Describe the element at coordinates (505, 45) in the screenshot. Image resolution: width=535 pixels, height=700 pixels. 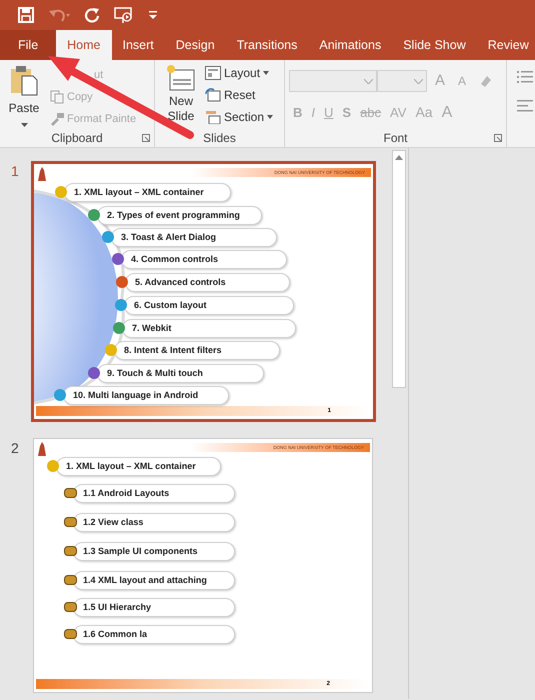
I see `ribbon-tab: Review` at that location.